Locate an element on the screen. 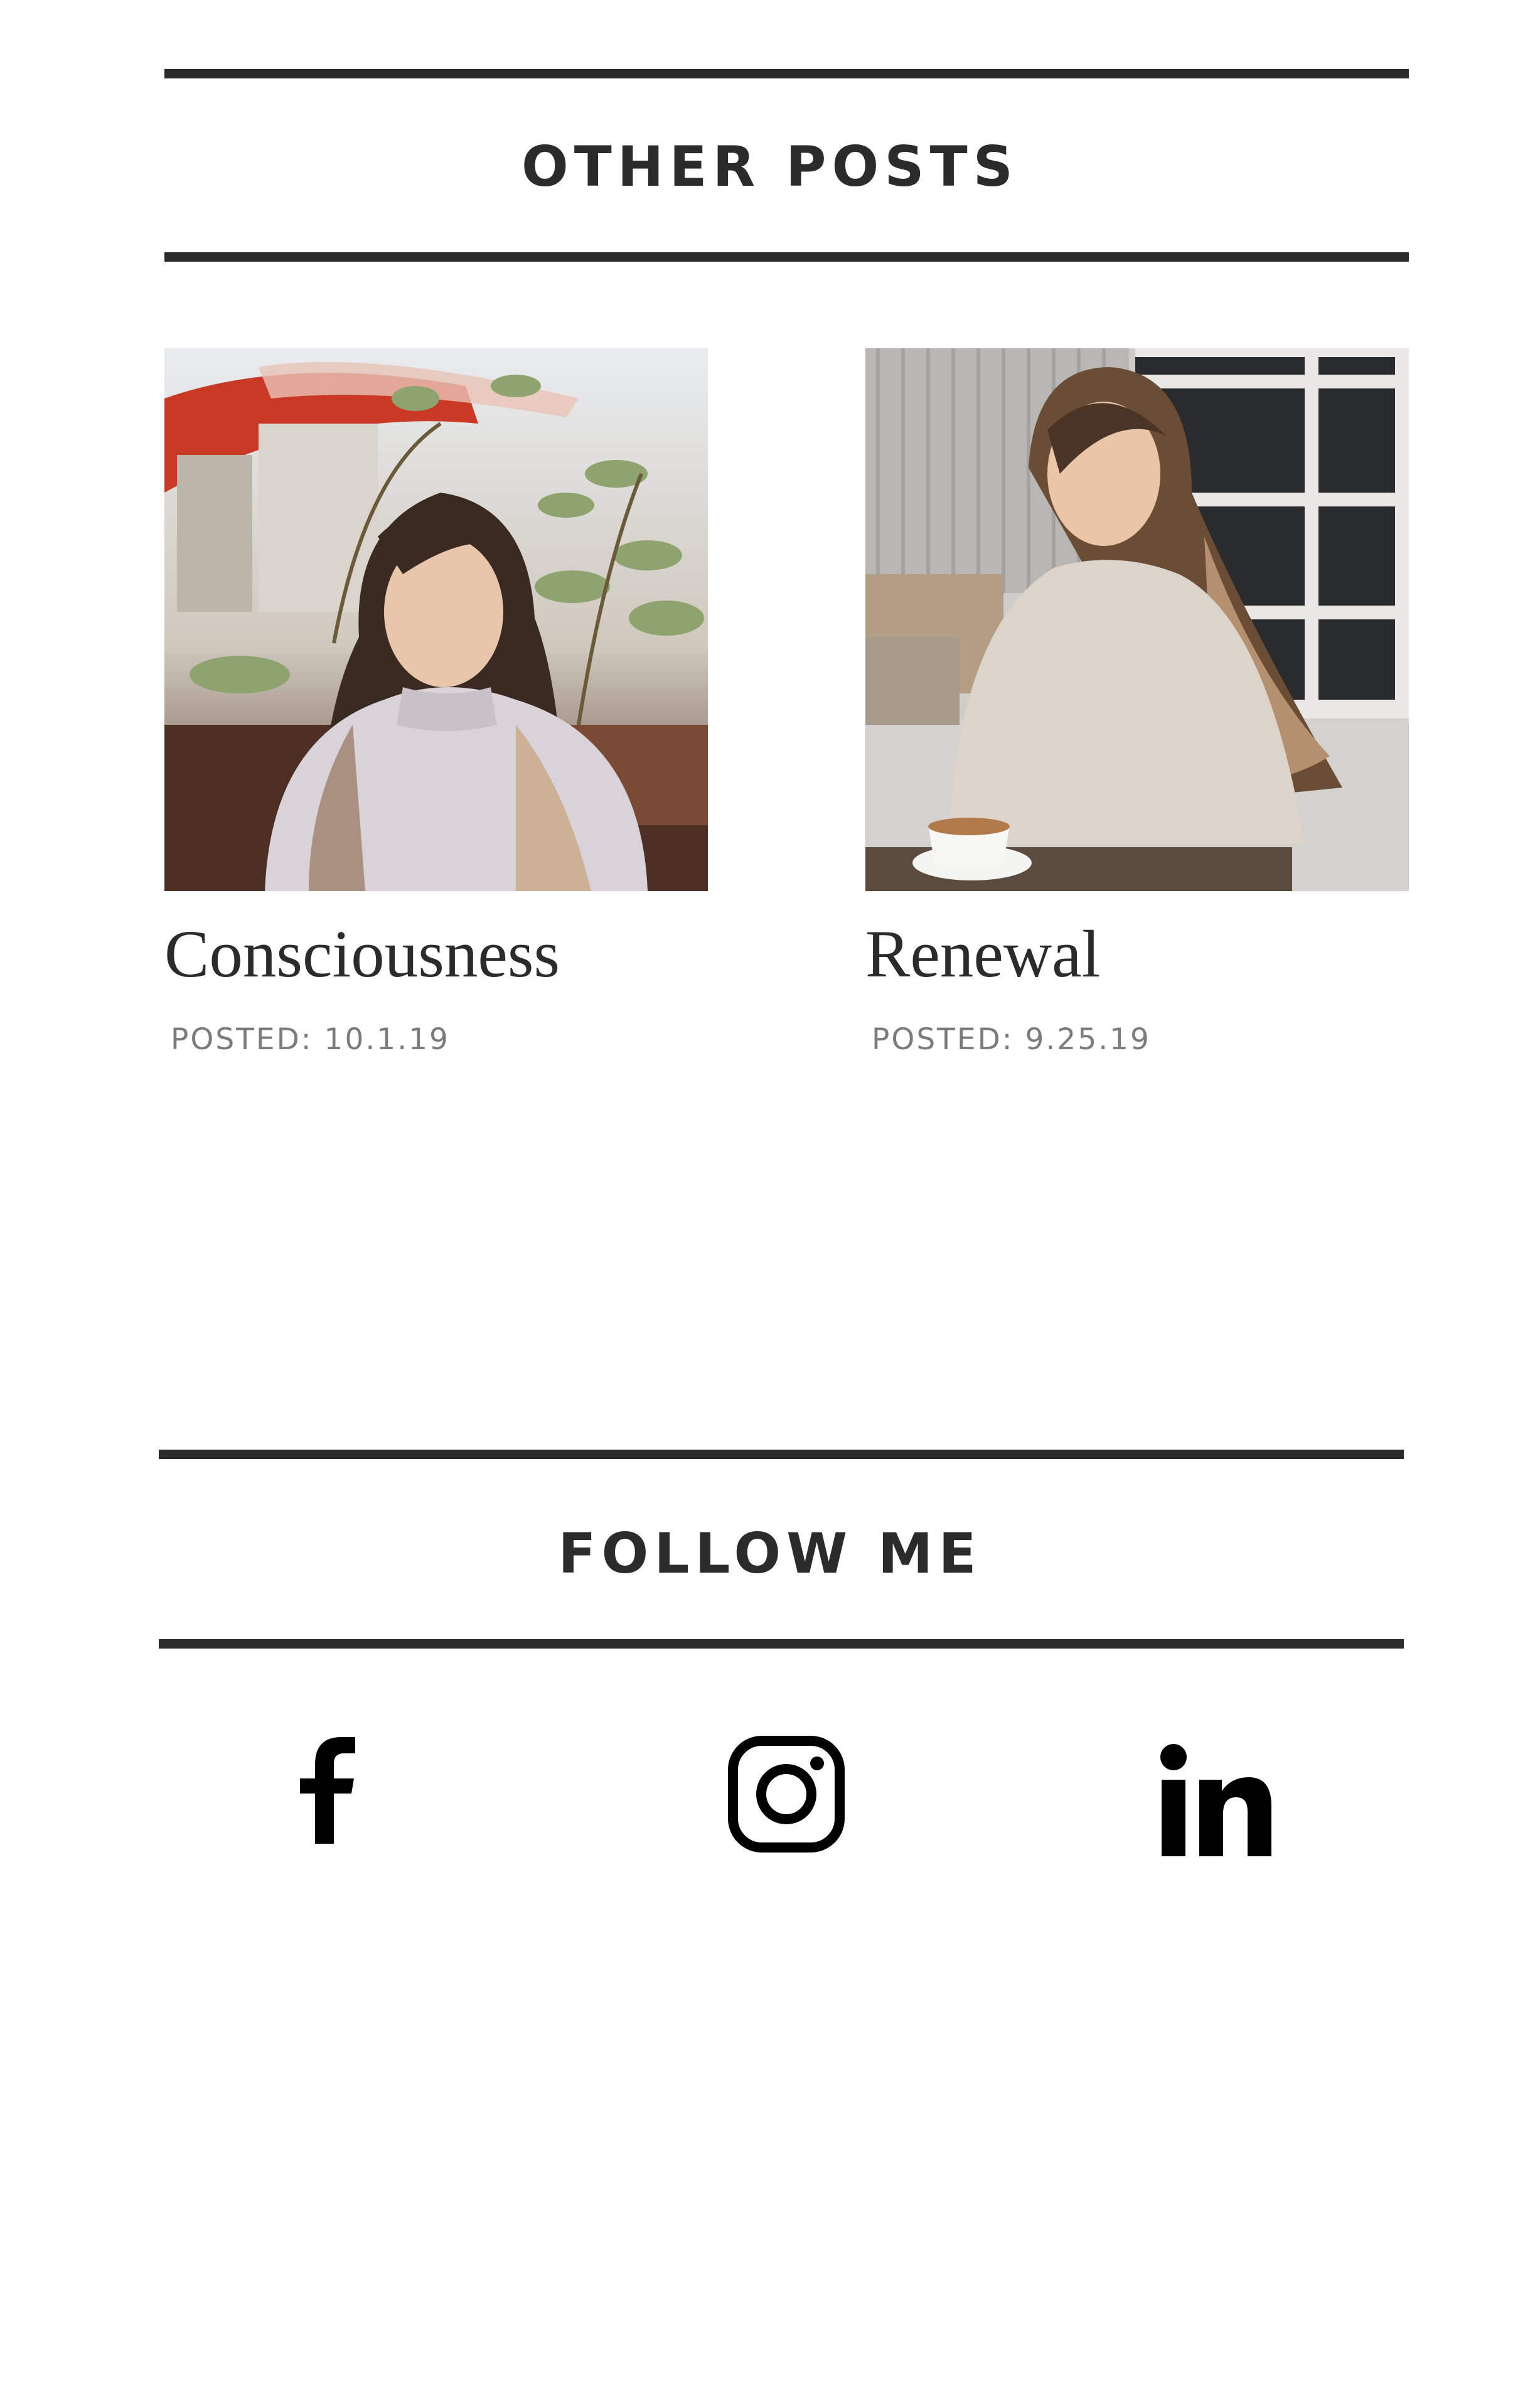 This screenshot has height=2406, width=1540. follow-top-divider is located at coordinates (781, 1454).